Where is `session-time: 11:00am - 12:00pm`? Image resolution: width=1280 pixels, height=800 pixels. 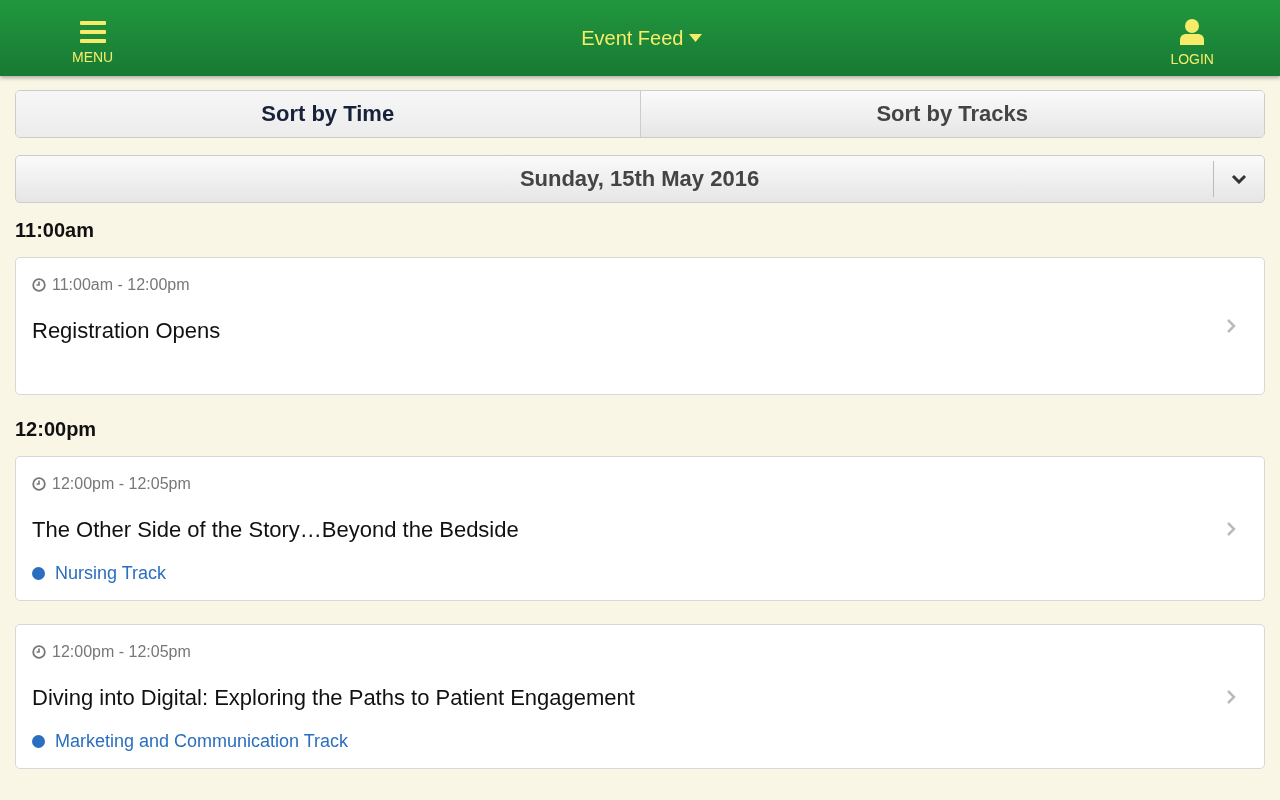
session-time: 11:00am - 12:00pm is located at coordinates (121, 285).